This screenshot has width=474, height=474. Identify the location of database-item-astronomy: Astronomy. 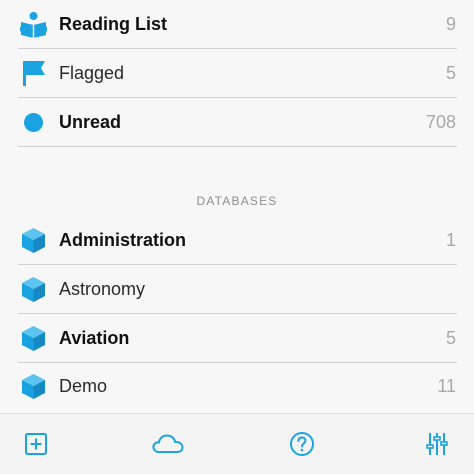
(237, 289).